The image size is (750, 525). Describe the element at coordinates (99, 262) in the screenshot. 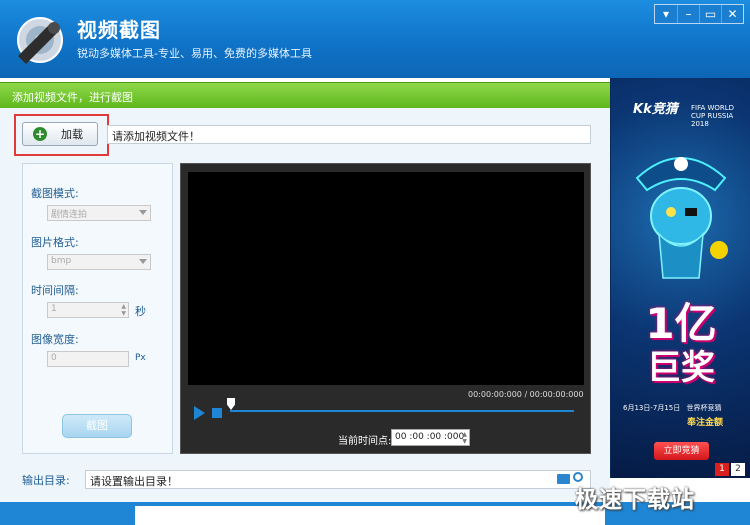

I see `format-select: bmp` at that location.